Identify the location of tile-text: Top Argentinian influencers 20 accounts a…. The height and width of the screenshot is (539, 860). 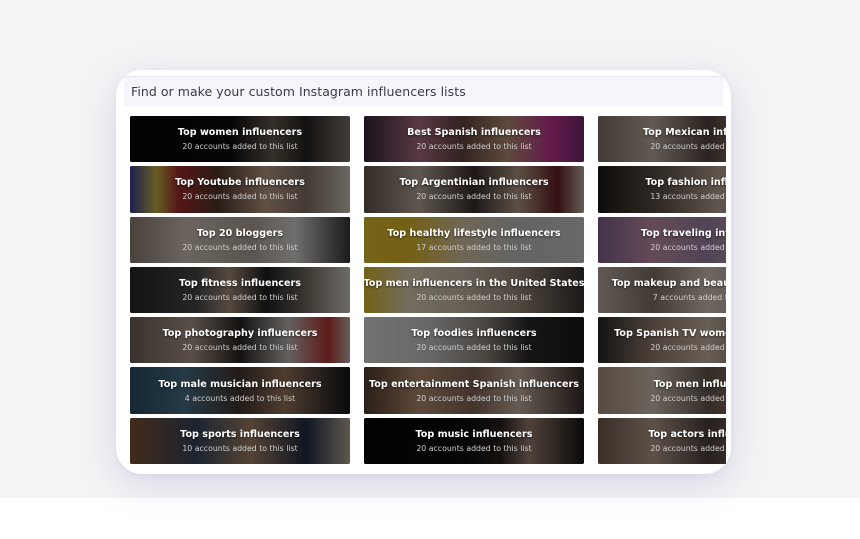
(474, 189).